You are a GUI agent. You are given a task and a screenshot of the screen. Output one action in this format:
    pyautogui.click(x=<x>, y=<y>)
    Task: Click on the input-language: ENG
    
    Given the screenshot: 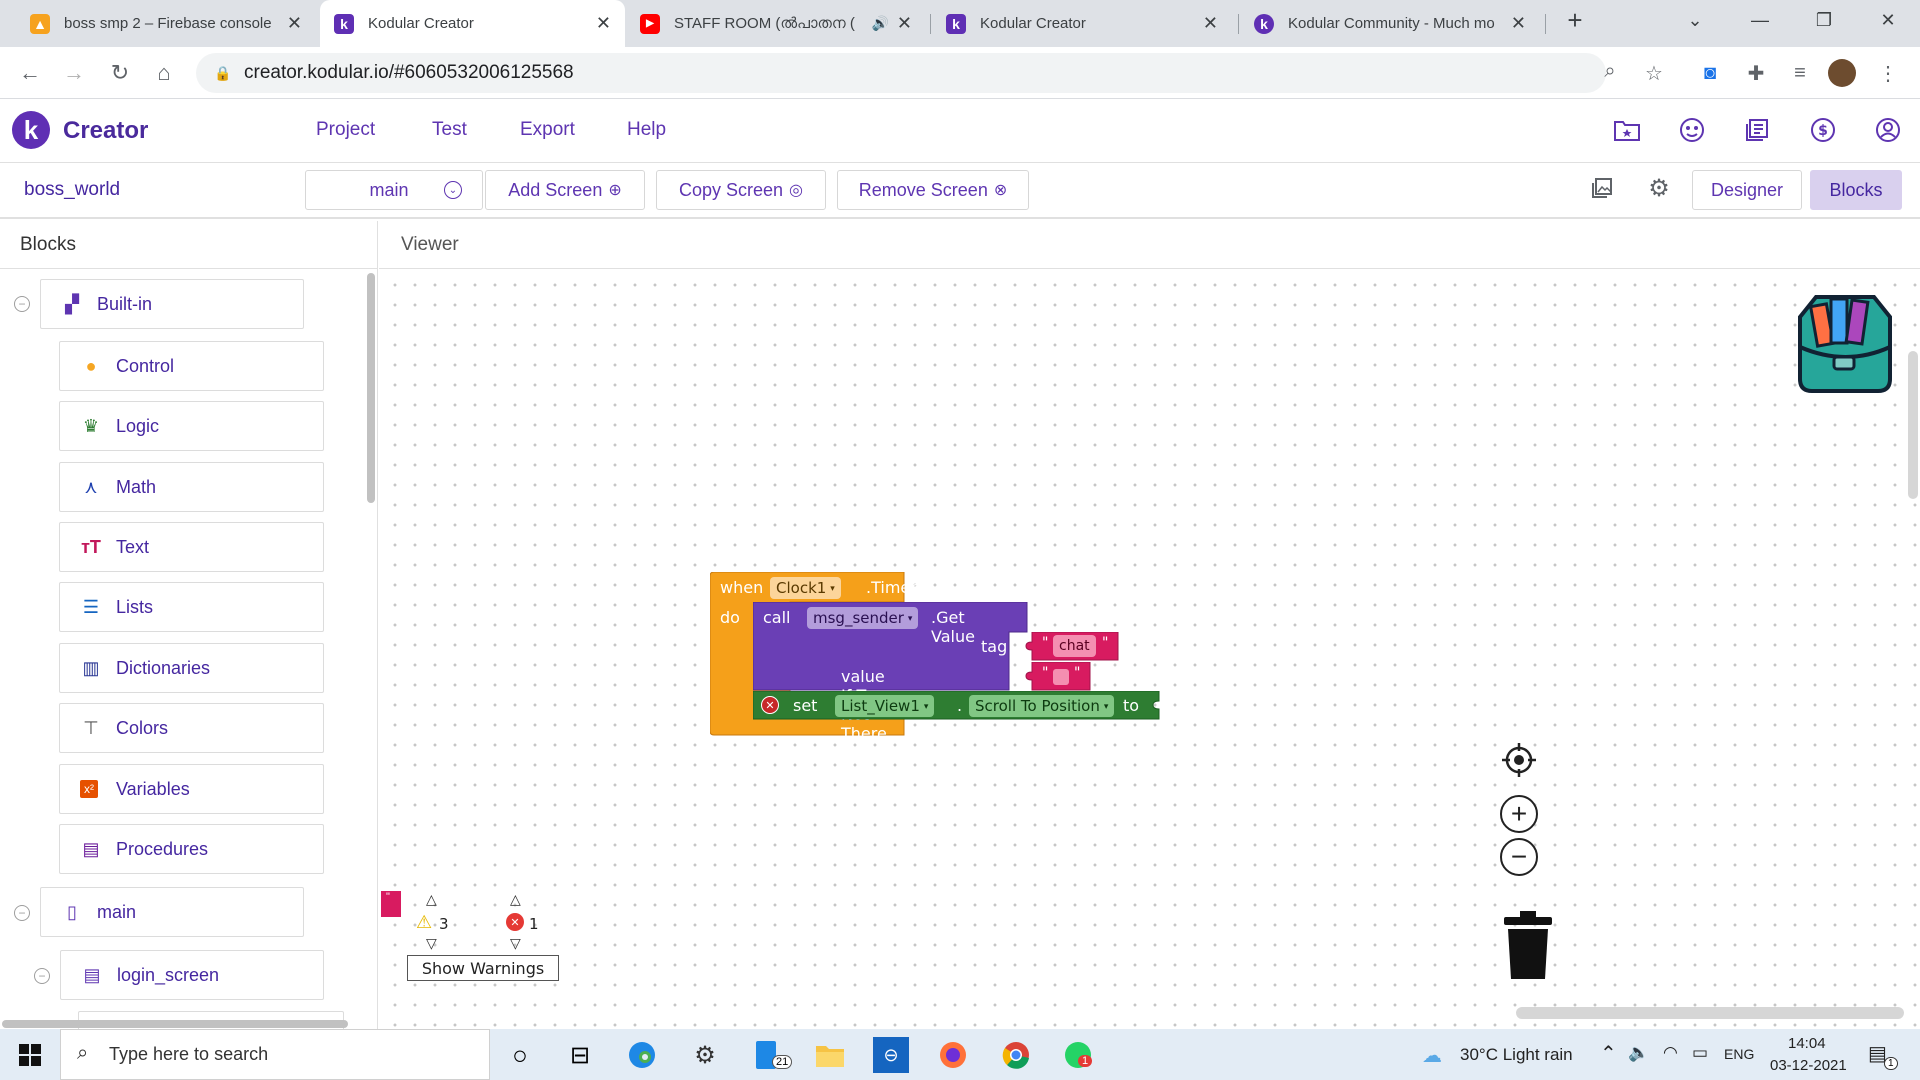 What is the action you would take?
    pyautogui.click(x=1739, y=1054)
    